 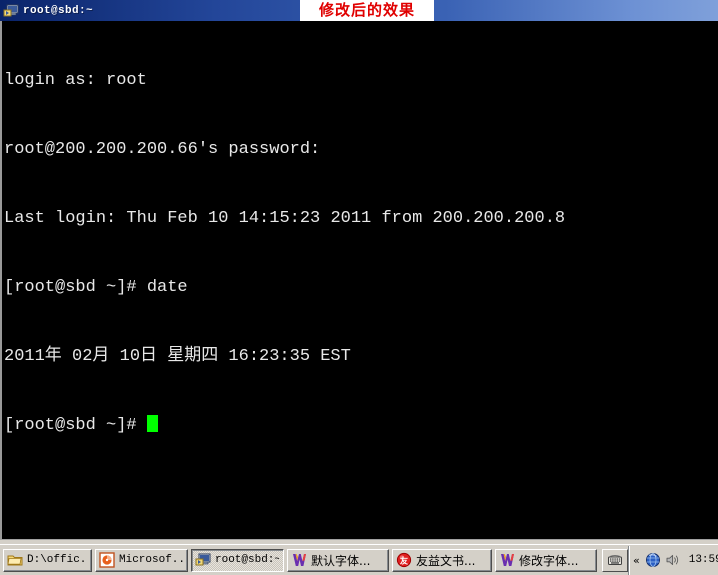 I want to click on chevron-left-icon: «, so click(x=637, y=560).